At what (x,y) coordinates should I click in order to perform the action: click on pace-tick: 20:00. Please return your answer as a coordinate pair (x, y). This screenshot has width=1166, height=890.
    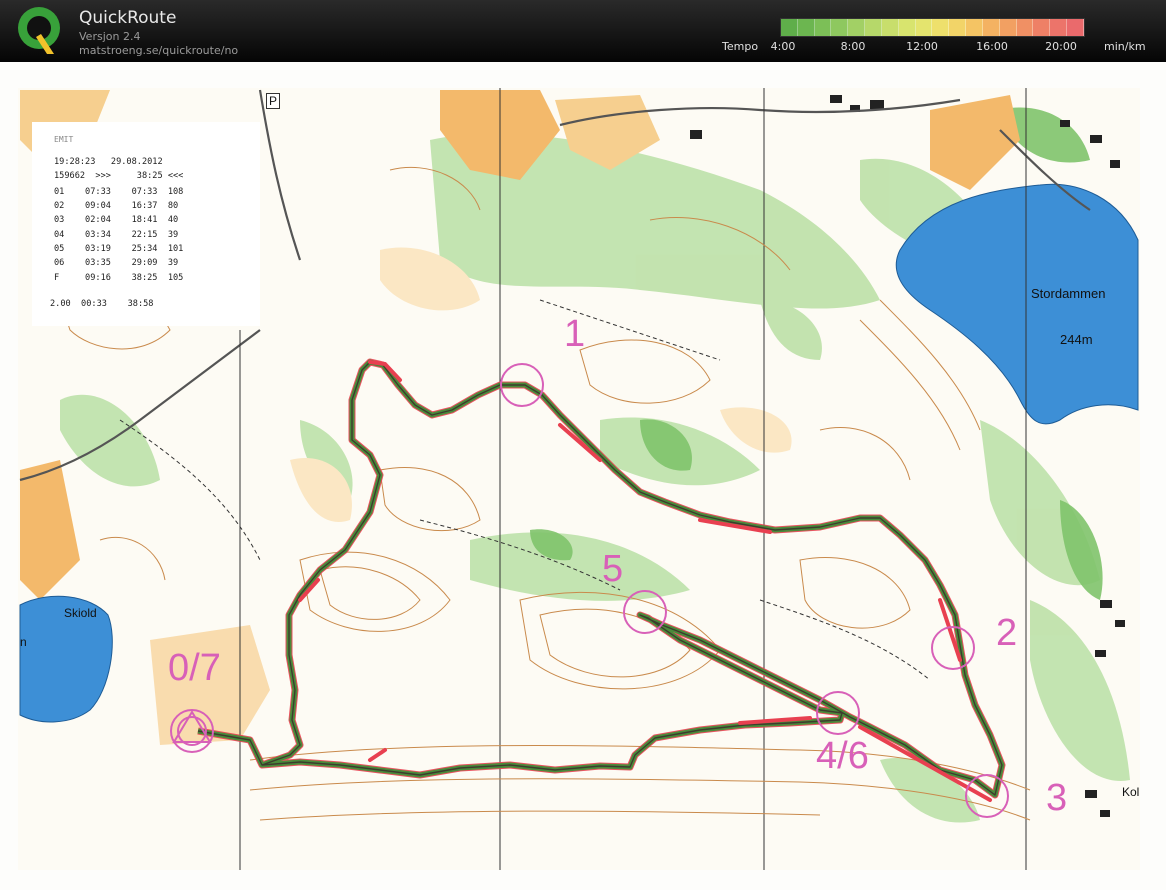
    Looking at the image, I should click on (1061, 46).